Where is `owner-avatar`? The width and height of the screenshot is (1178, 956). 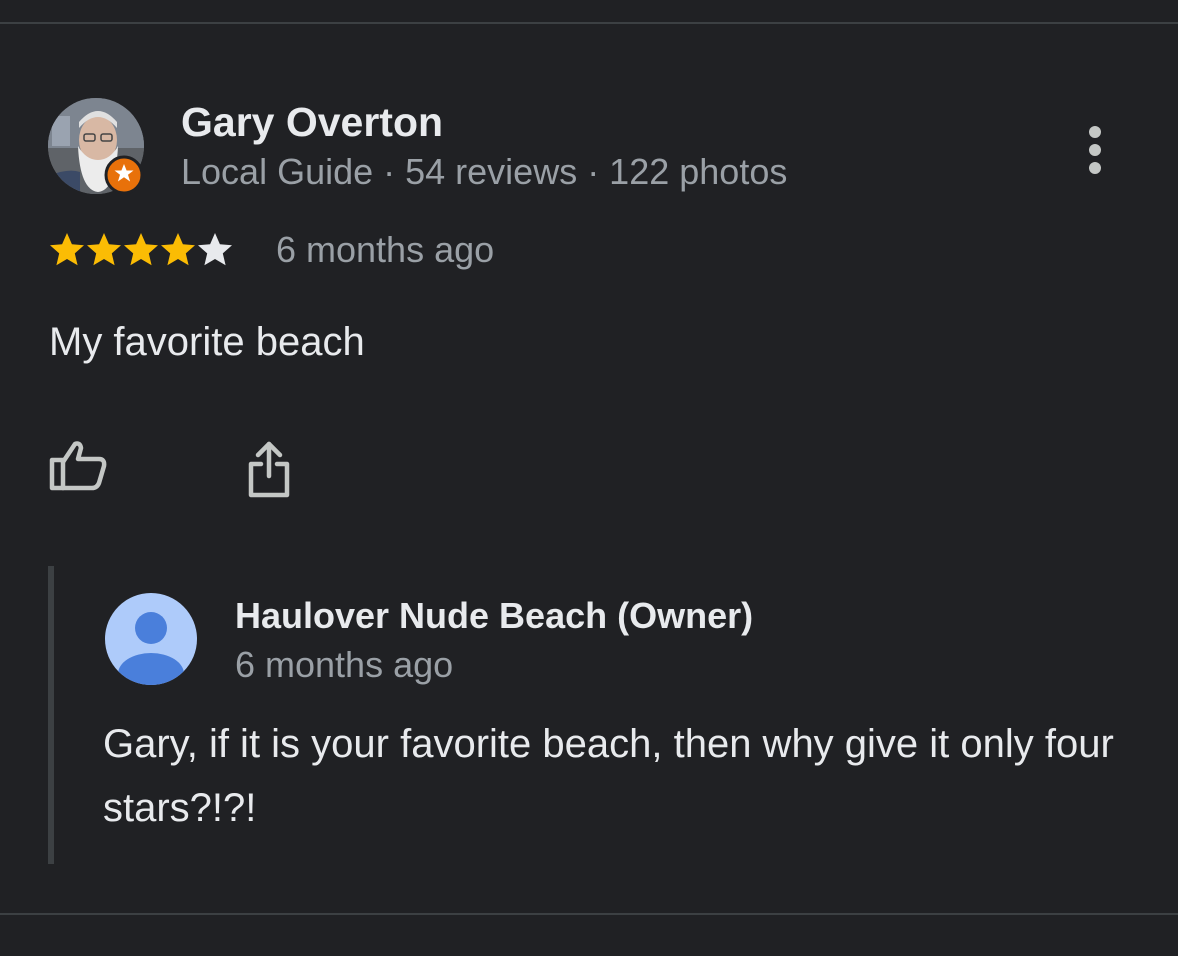 owner-avatar is located at coordinates (151, 639).